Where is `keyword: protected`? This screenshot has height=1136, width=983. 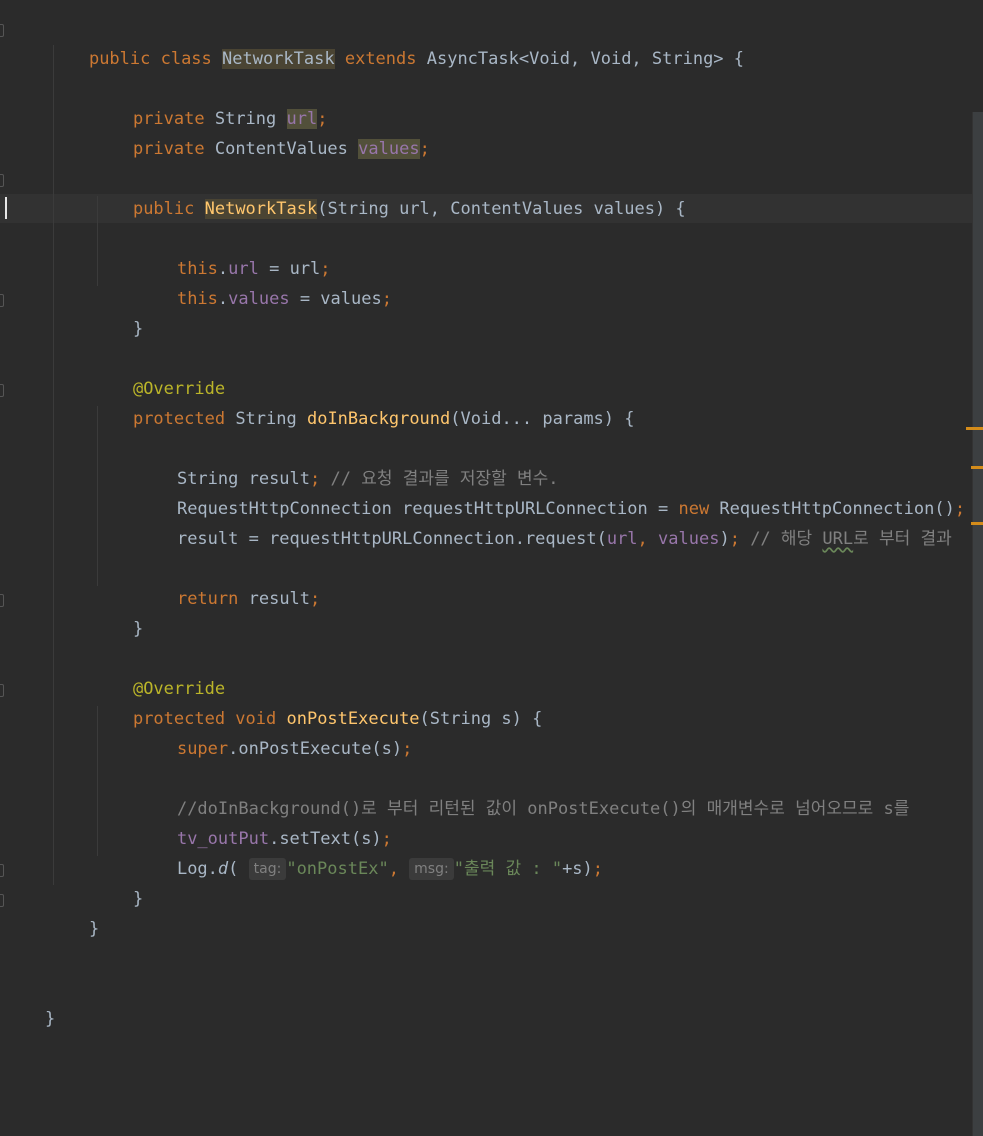 keyword: protected is located at coordinates (184, 419).